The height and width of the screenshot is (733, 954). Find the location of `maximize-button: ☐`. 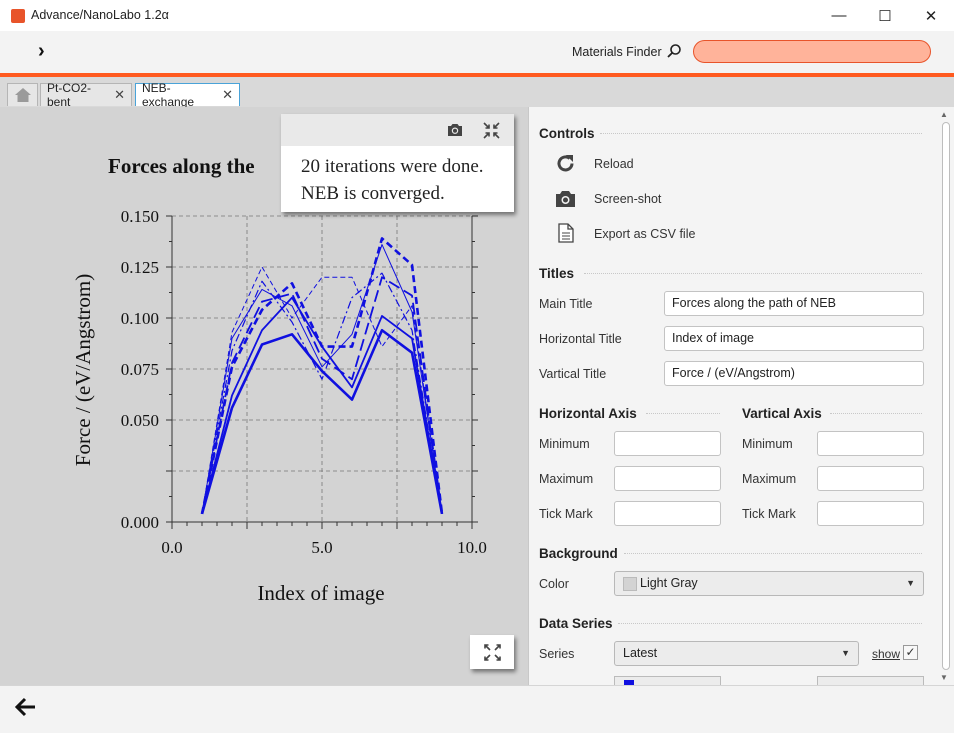

maximize-button: ☐ is located at coordinates (885, 15).